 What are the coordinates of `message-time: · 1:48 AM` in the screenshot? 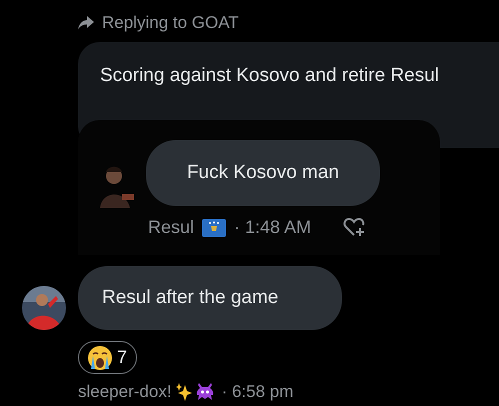 It's located at (273, 227).